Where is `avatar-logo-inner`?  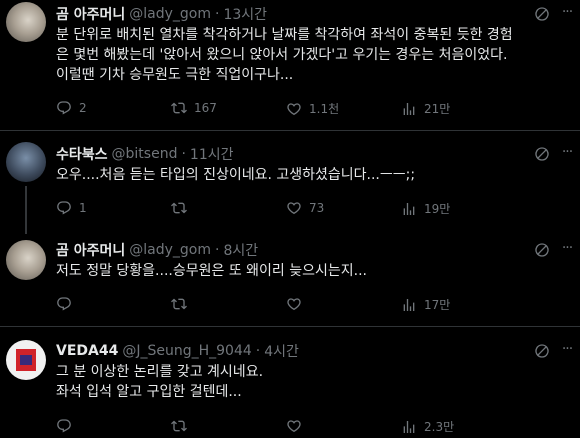 avatar-logo-inner is located at coordinates (26, 360).